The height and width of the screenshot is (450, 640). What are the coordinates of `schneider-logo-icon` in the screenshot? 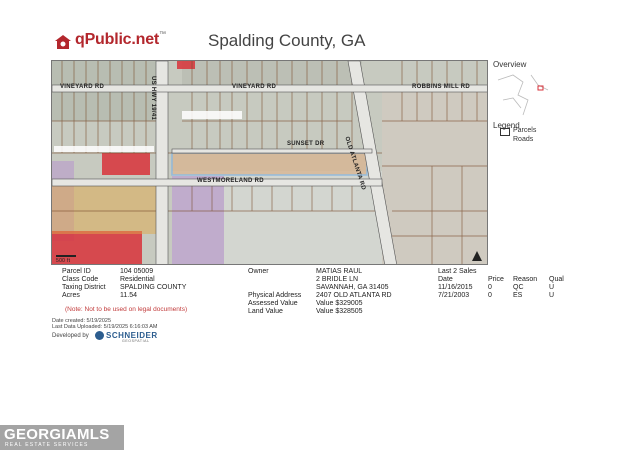 It's located at (99, 335).